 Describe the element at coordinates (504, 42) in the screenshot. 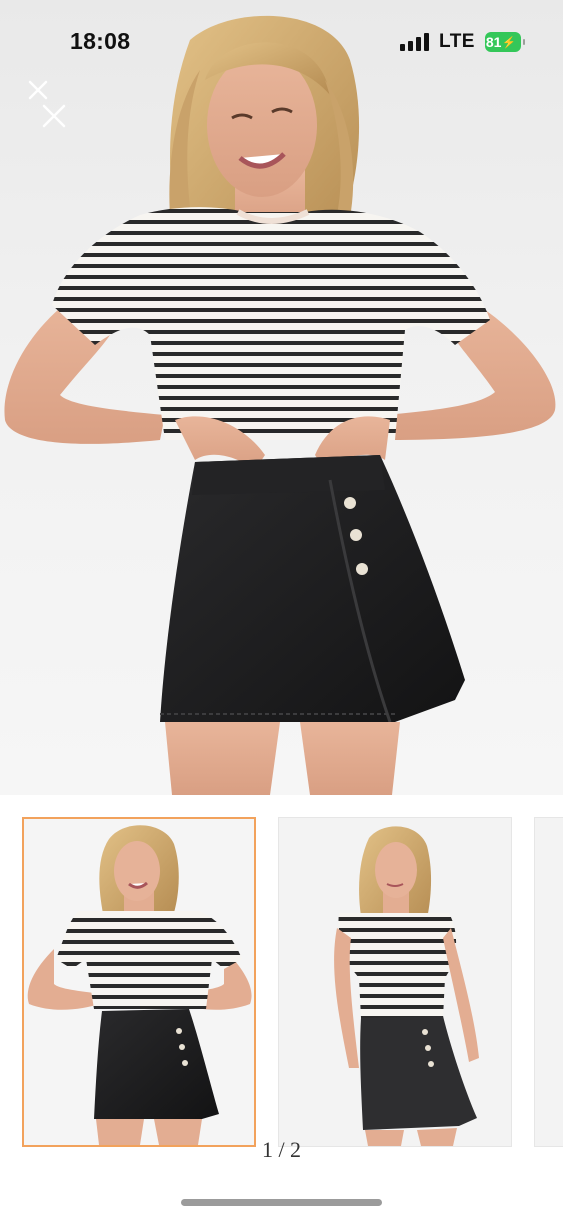

I see `battery-charging-icon: 81 ⚡` at that location.